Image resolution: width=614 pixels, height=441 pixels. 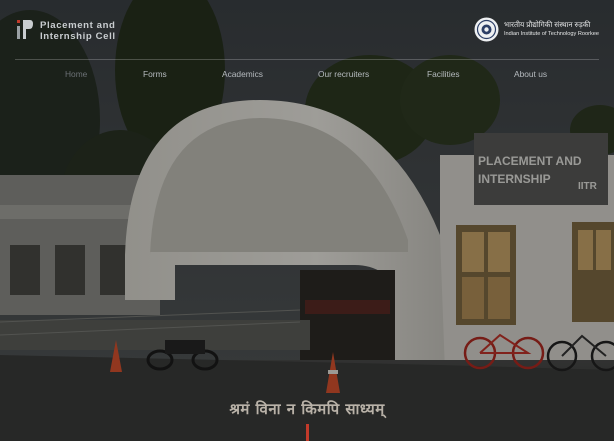 What do you see at coordinates (486, 29) in the screenshot?
I see `iitr-seal-icon` at bounding box center [486, 29].